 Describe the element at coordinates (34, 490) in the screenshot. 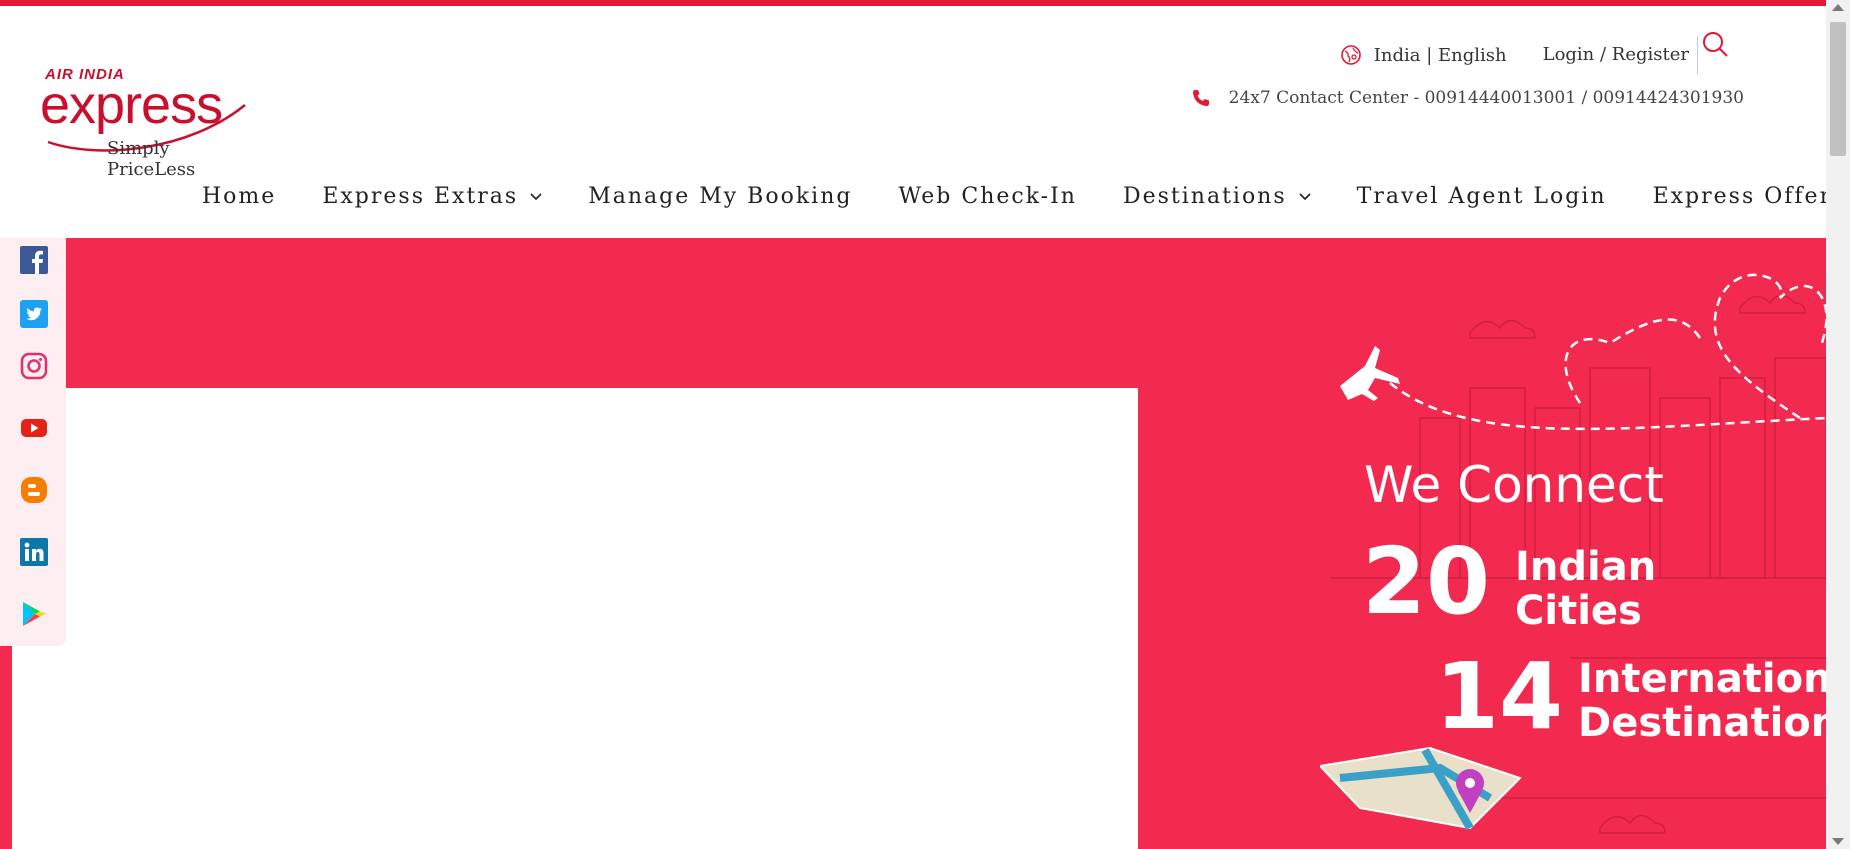

I see `blogger-icon` at that location.